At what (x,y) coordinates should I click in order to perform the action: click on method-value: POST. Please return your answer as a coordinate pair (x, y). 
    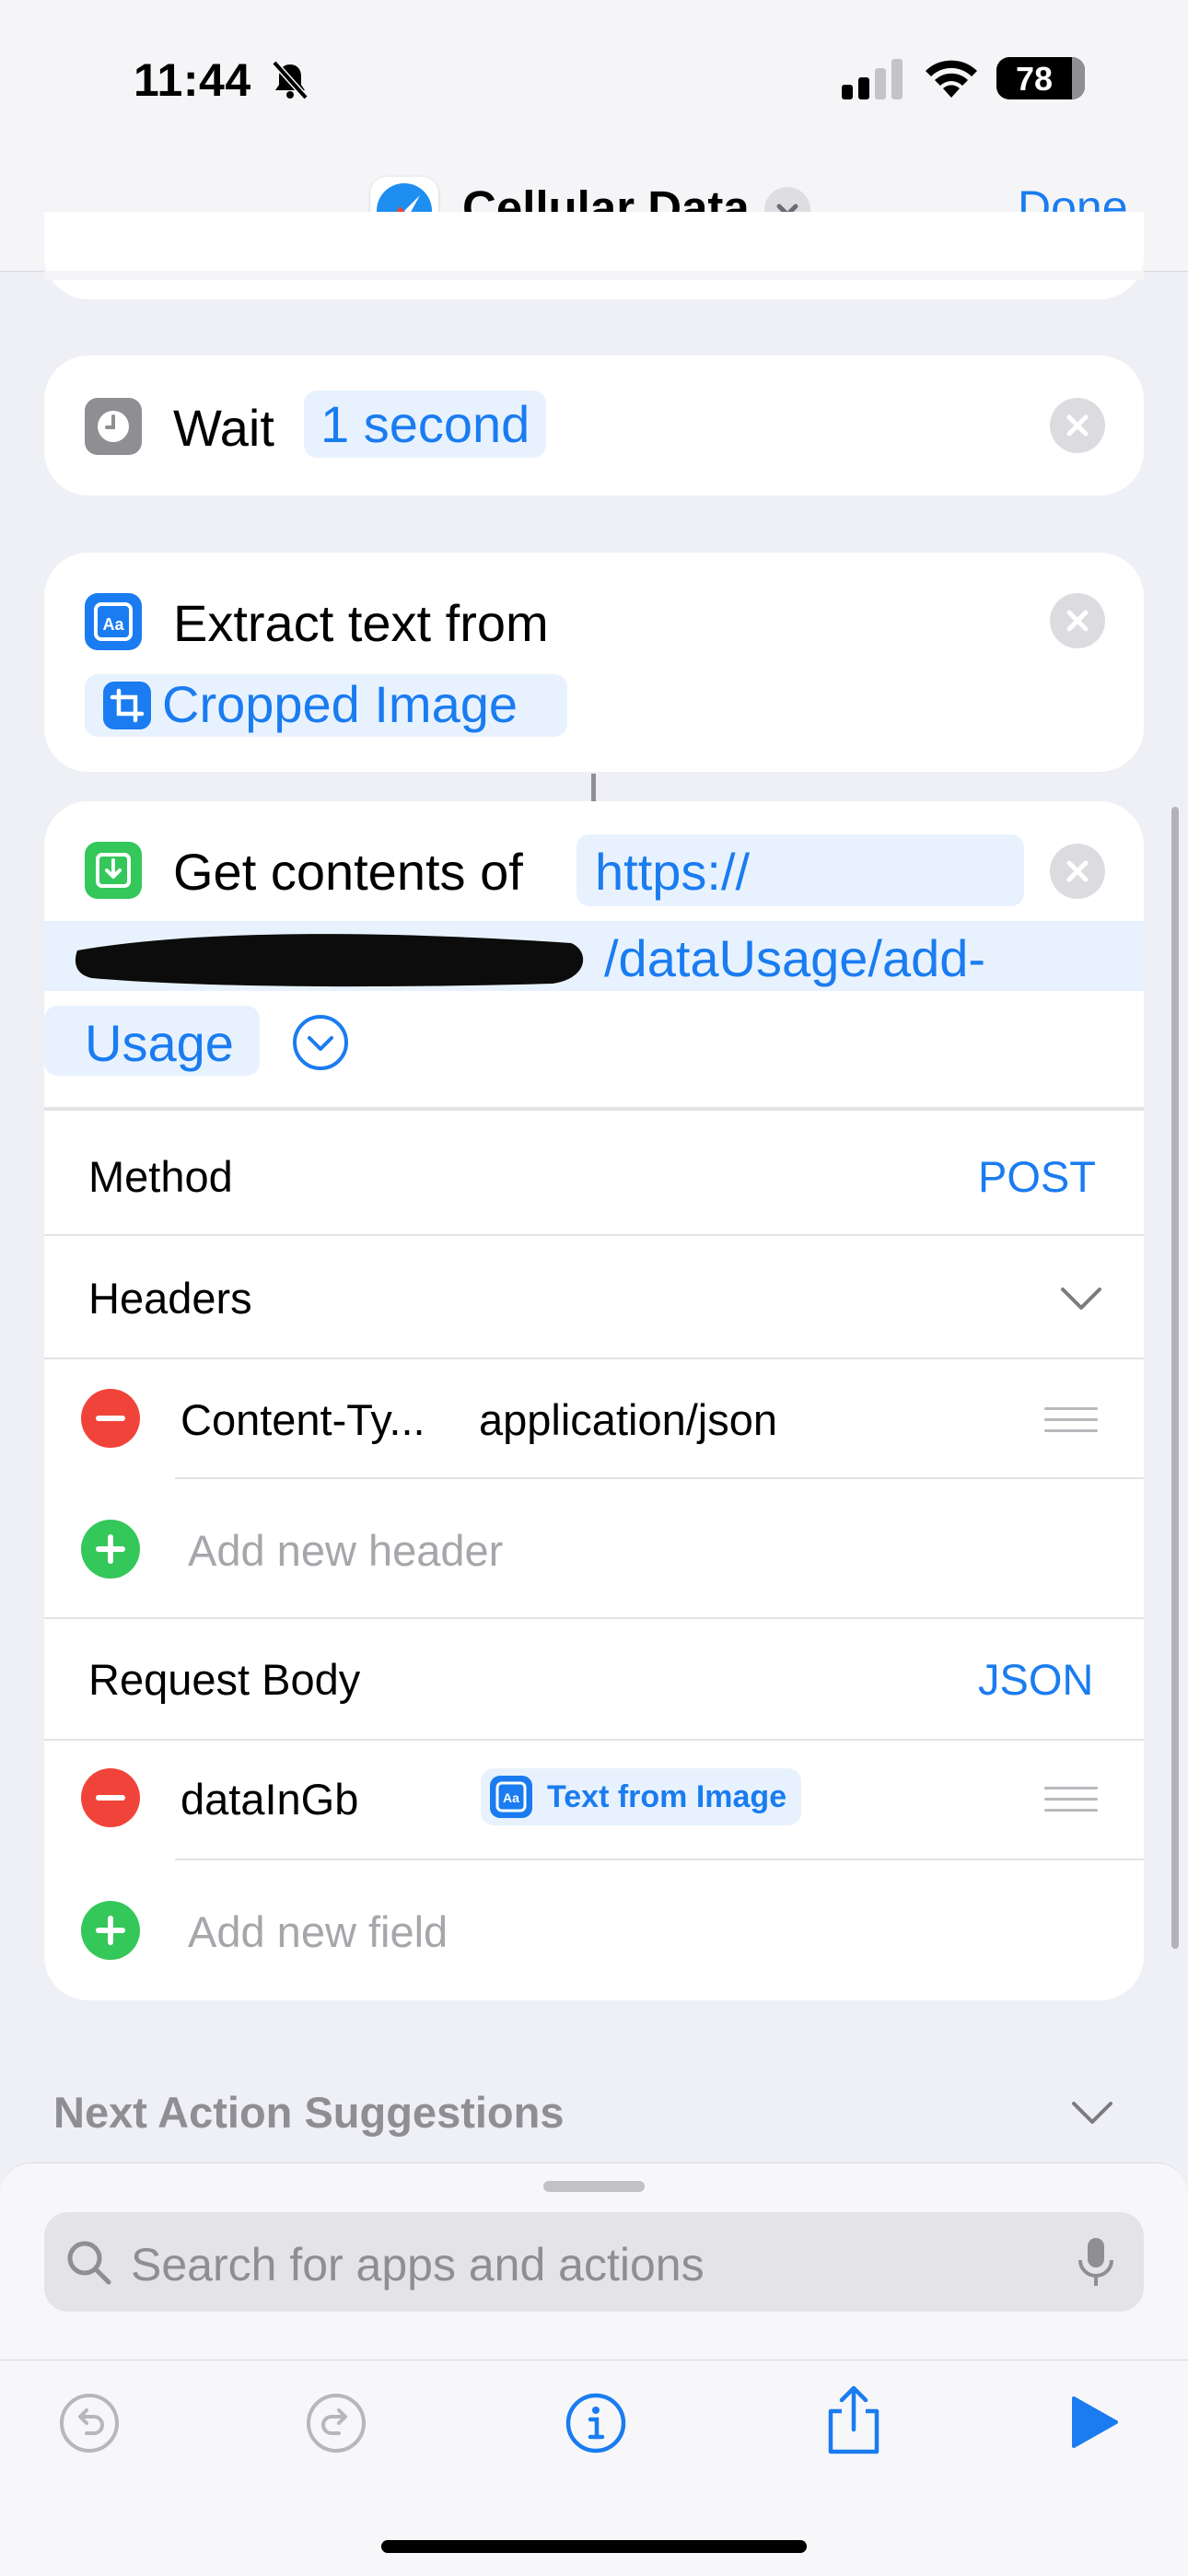
    Looking at the image, I should click on (1037, 1176).